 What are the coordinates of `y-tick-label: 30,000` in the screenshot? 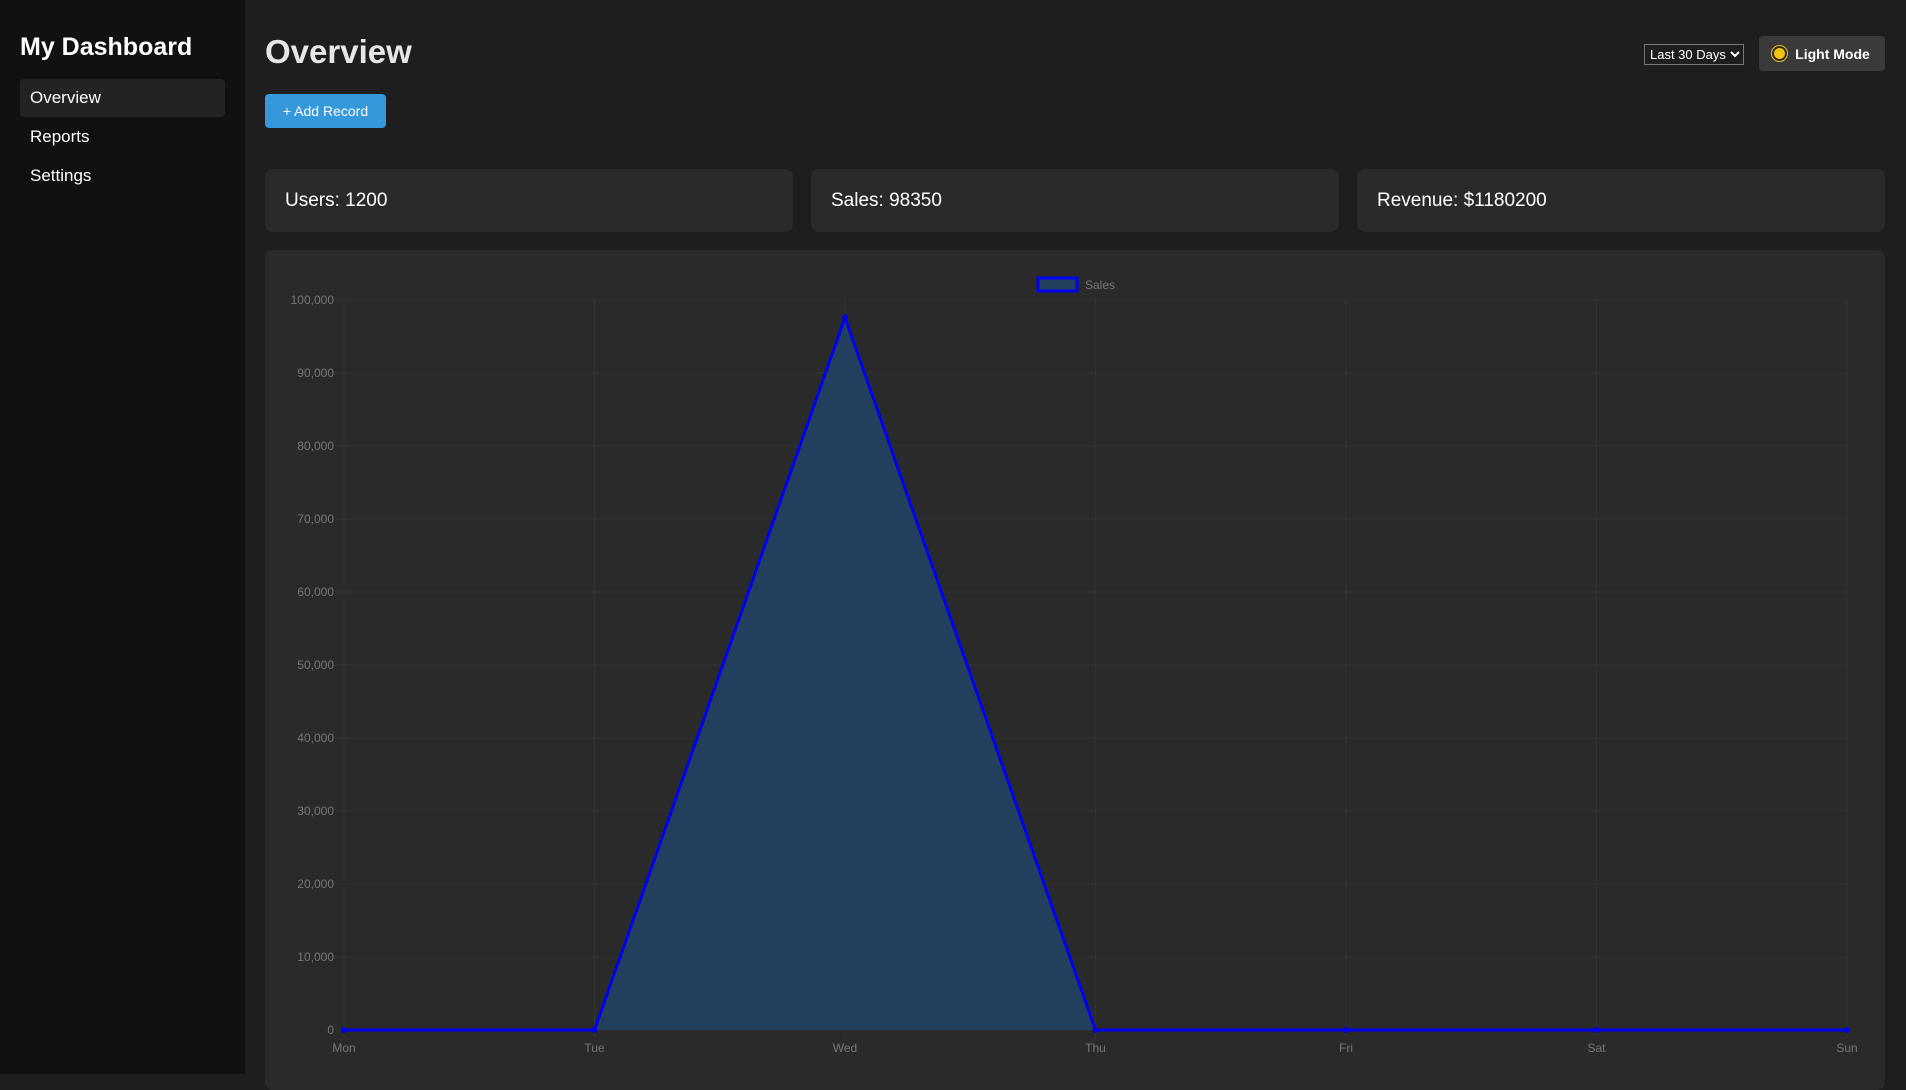 It's located at (315, 811).